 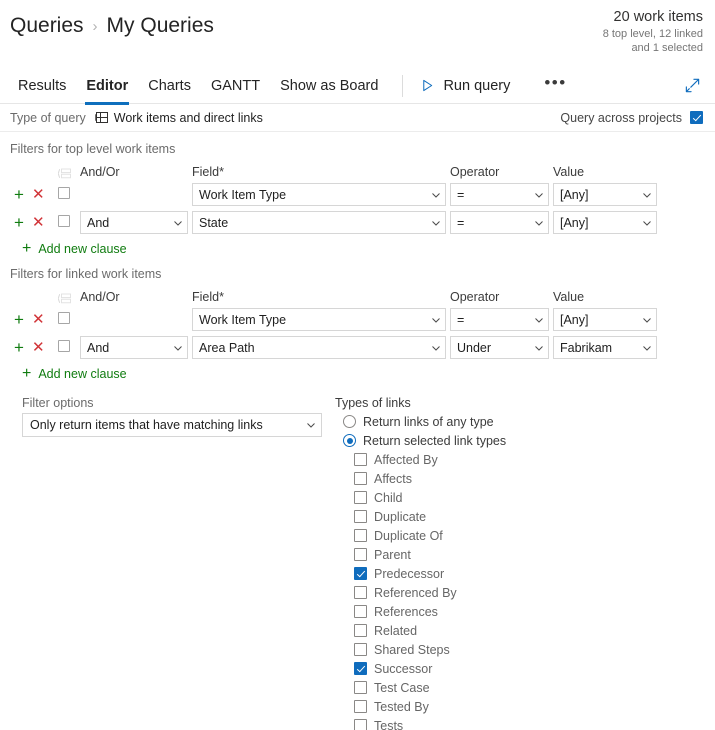 I want to click on tab-gantt: GANTT, so click(x=235, y=86).